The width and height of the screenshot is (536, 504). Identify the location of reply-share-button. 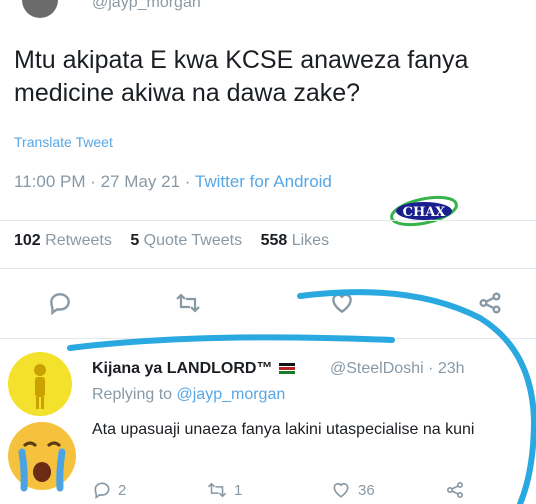
(455, 490).